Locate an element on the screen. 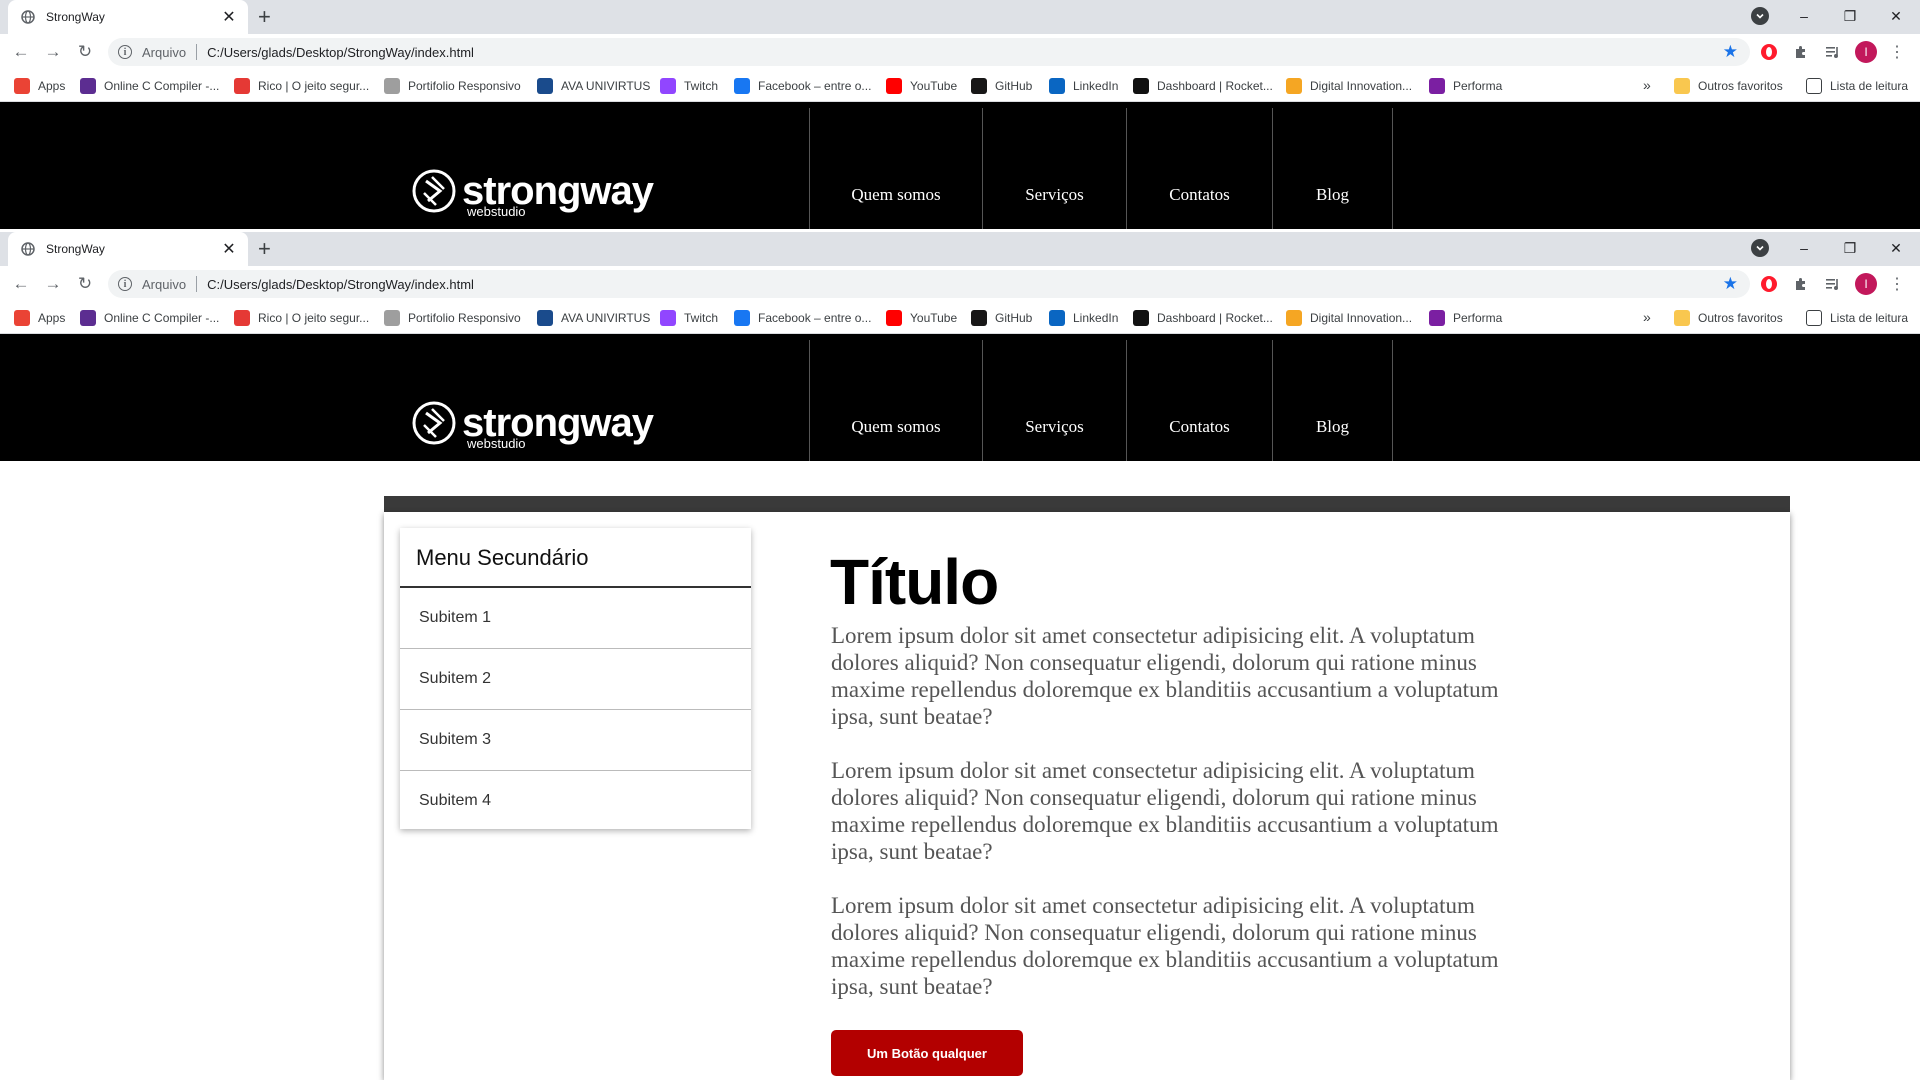 The image size is (1920, 1080). secondary-menu-item-2: Subitem 2 is located at coordinates (575, 679).